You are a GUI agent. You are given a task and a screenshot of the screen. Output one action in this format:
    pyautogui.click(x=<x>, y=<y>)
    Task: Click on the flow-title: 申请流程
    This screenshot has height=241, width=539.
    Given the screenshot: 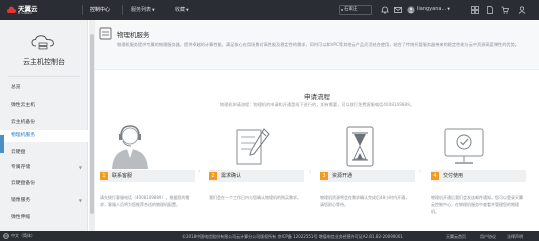 What is the action you would take?
    pyautogui.click(x=317, y=97)
    